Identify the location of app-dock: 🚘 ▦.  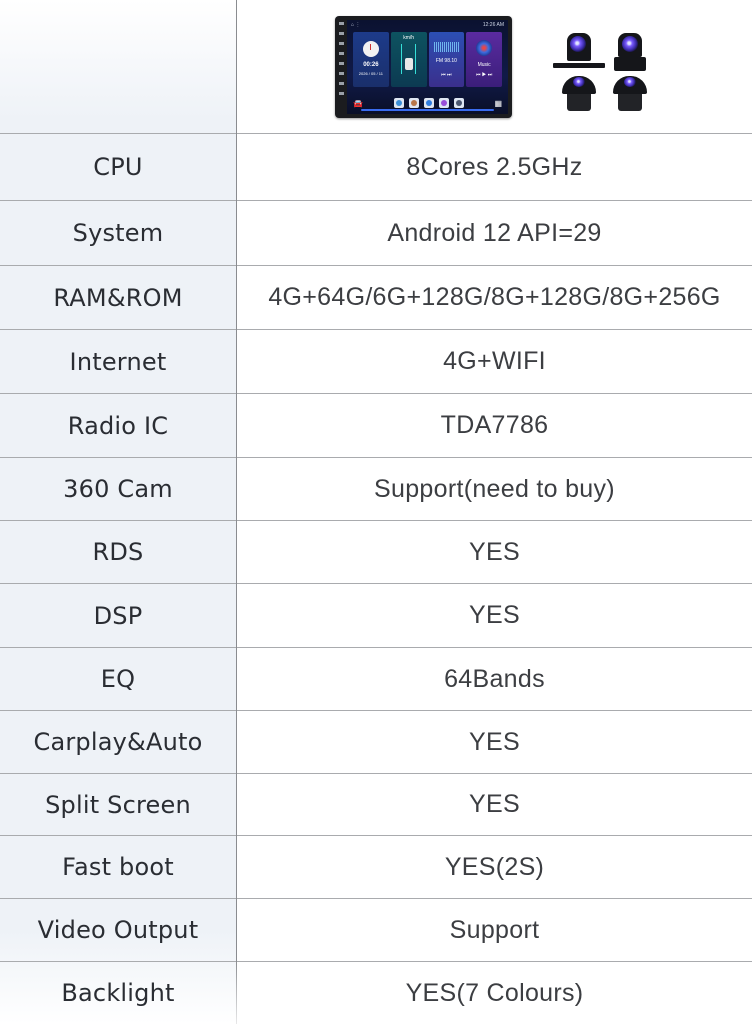
(427, 103).